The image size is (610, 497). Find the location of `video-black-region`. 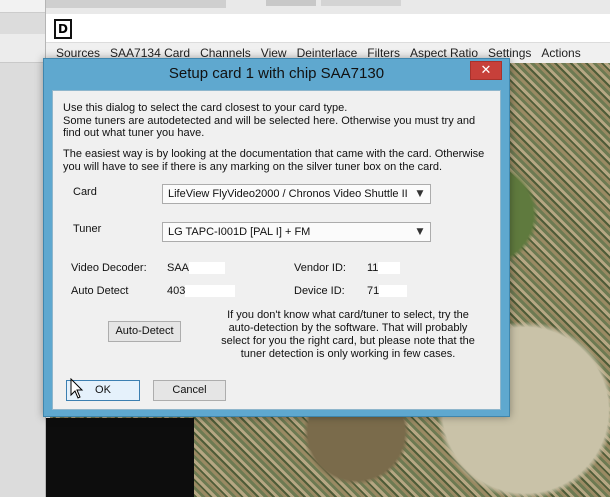

video-black-region is located at coordinates (120, 457).